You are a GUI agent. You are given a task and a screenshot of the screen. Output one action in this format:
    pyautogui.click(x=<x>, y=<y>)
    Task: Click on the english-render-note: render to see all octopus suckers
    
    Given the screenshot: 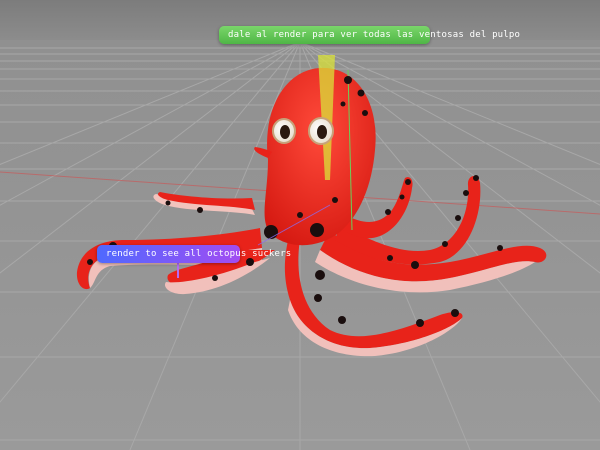 What is the action you would take?
    pyautogui.click(x=194, y=254)
    